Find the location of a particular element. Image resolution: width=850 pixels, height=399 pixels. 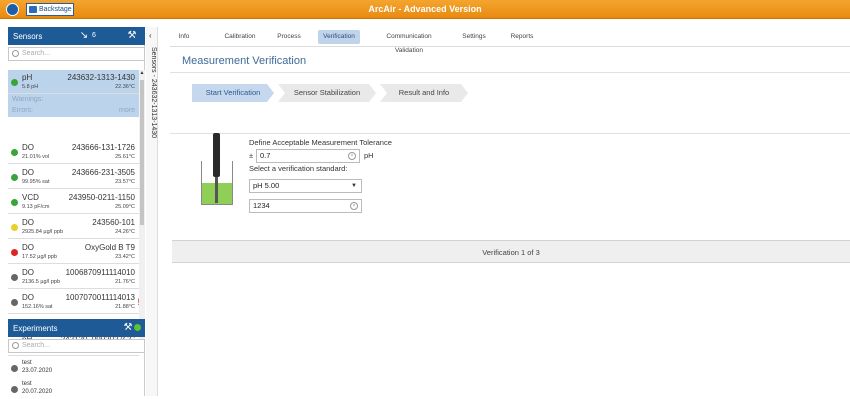

tolerance-unit: pH is located at coordinates (369, 155).